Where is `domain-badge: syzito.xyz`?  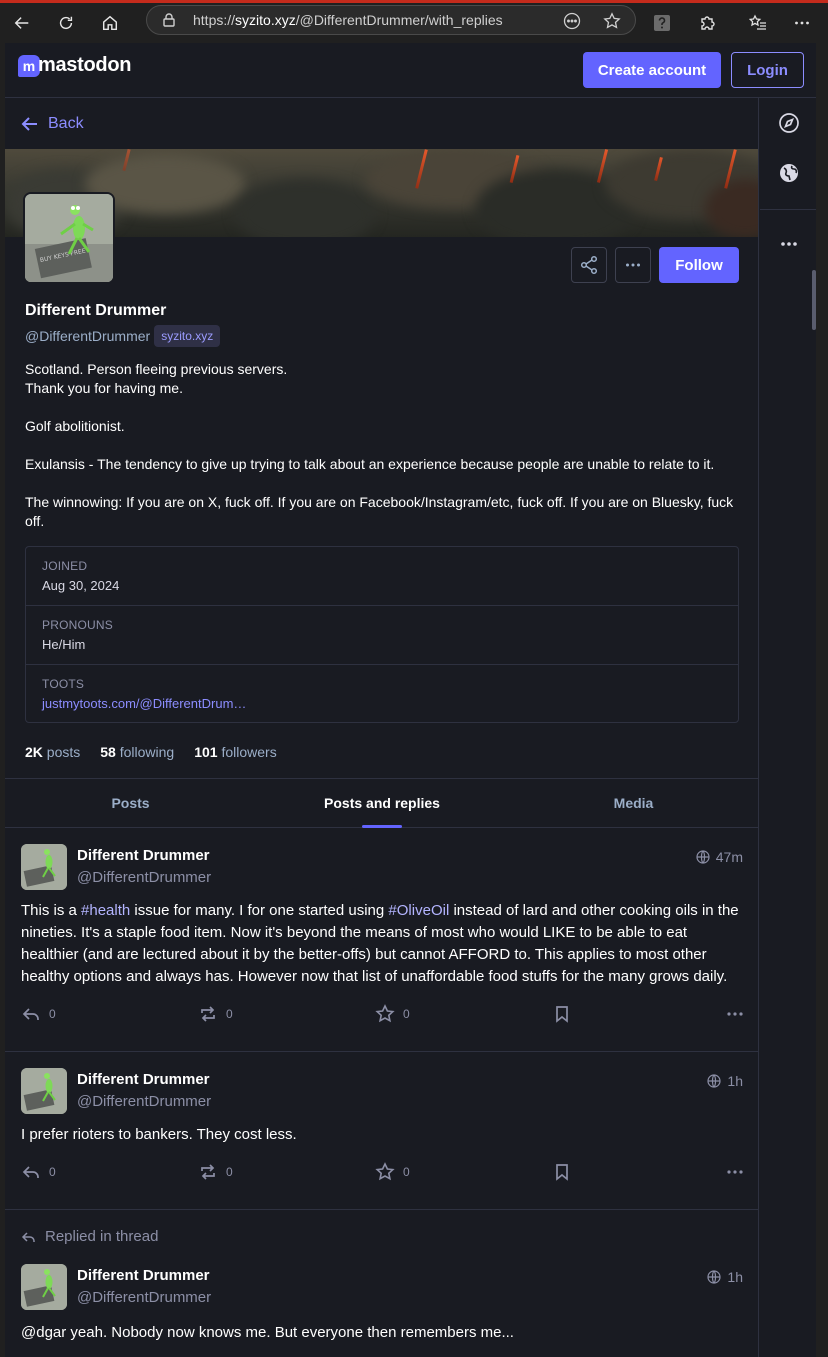 domain-badge: syzito.xyz is located at coordinates (187, 336).